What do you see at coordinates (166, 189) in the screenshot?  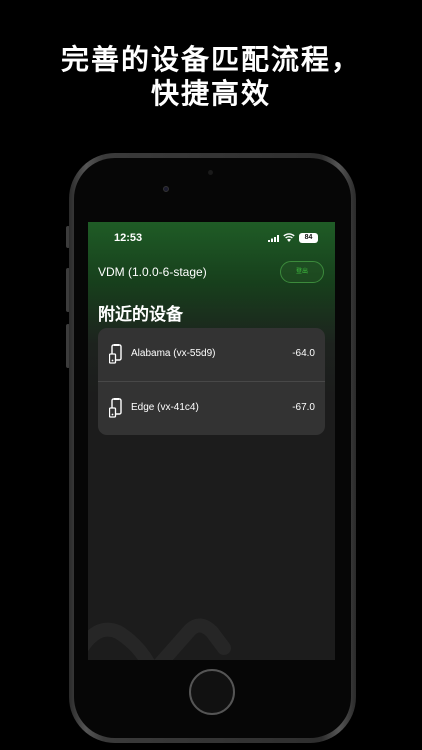 I see `front-camera` at bounding box center [166, 189].